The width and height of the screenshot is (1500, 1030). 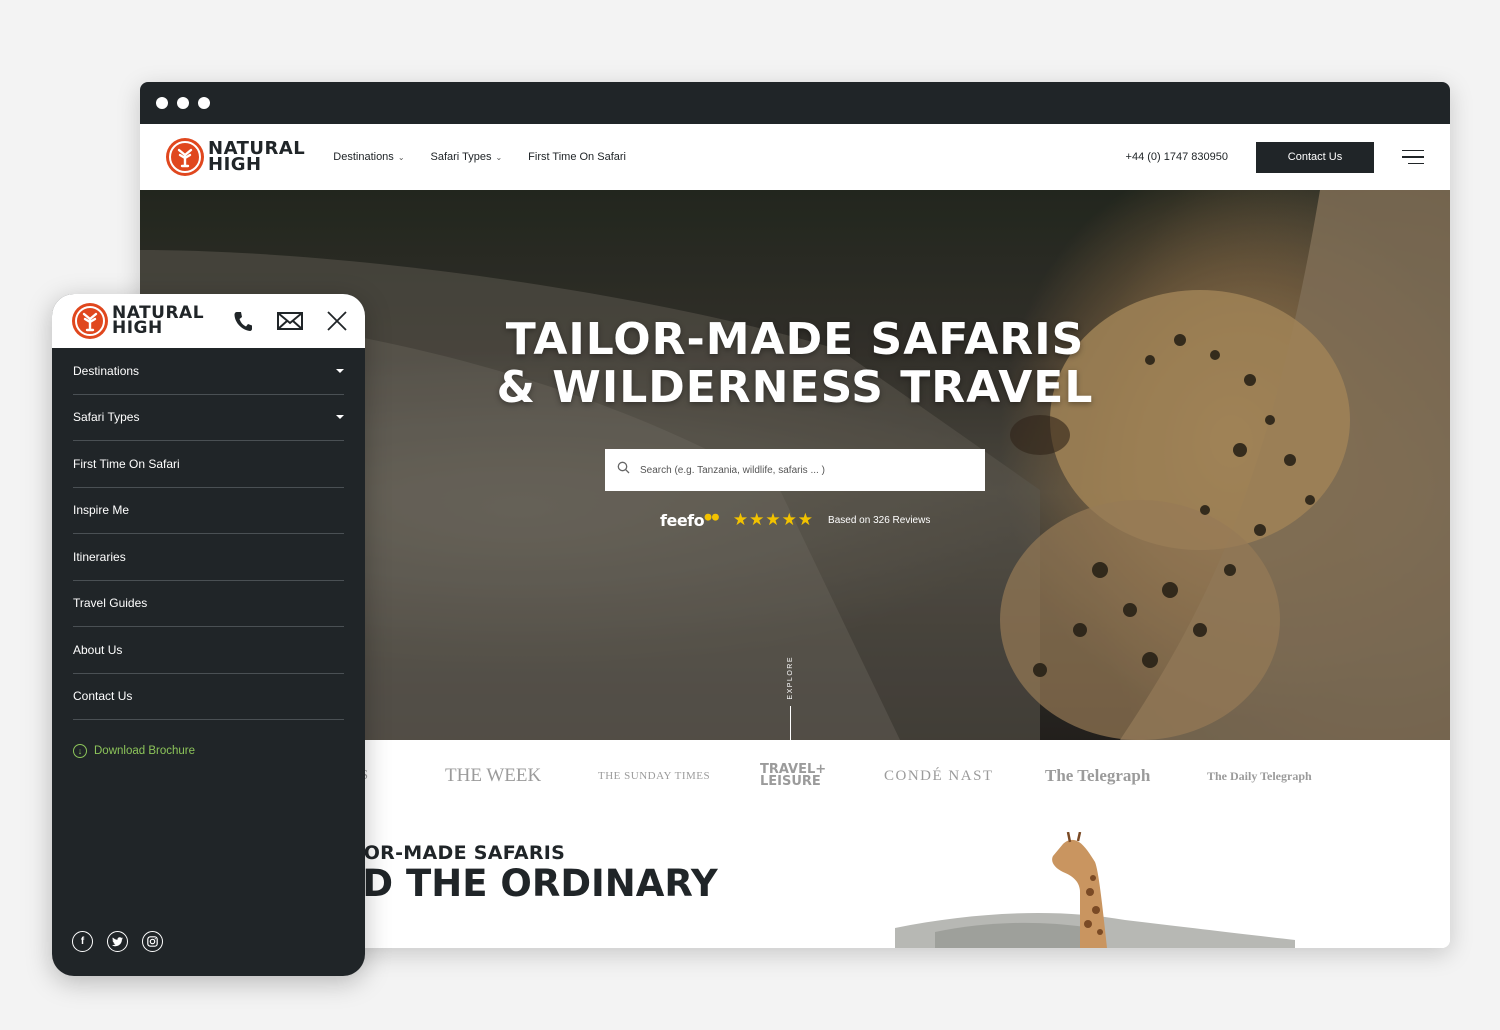 I want to click on instagram-icon, so click(x=152, y=941).